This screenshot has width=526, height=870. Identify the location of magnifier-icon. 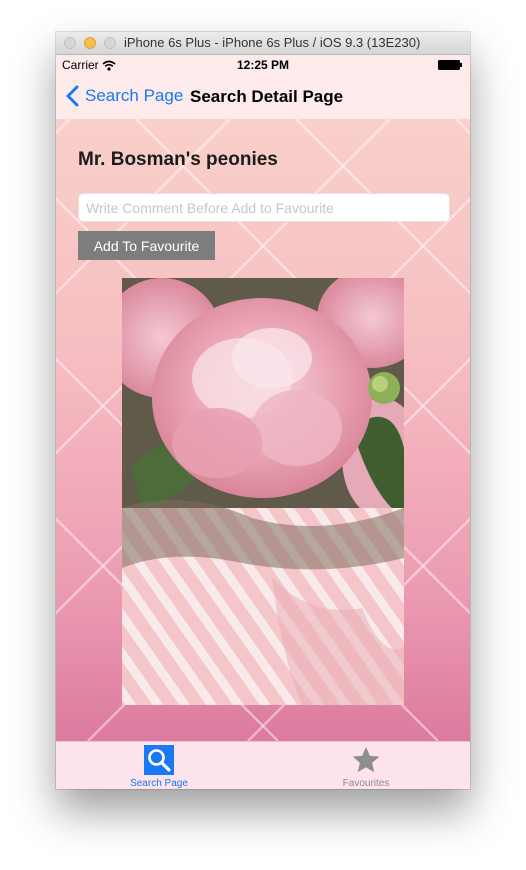
(159, 760).